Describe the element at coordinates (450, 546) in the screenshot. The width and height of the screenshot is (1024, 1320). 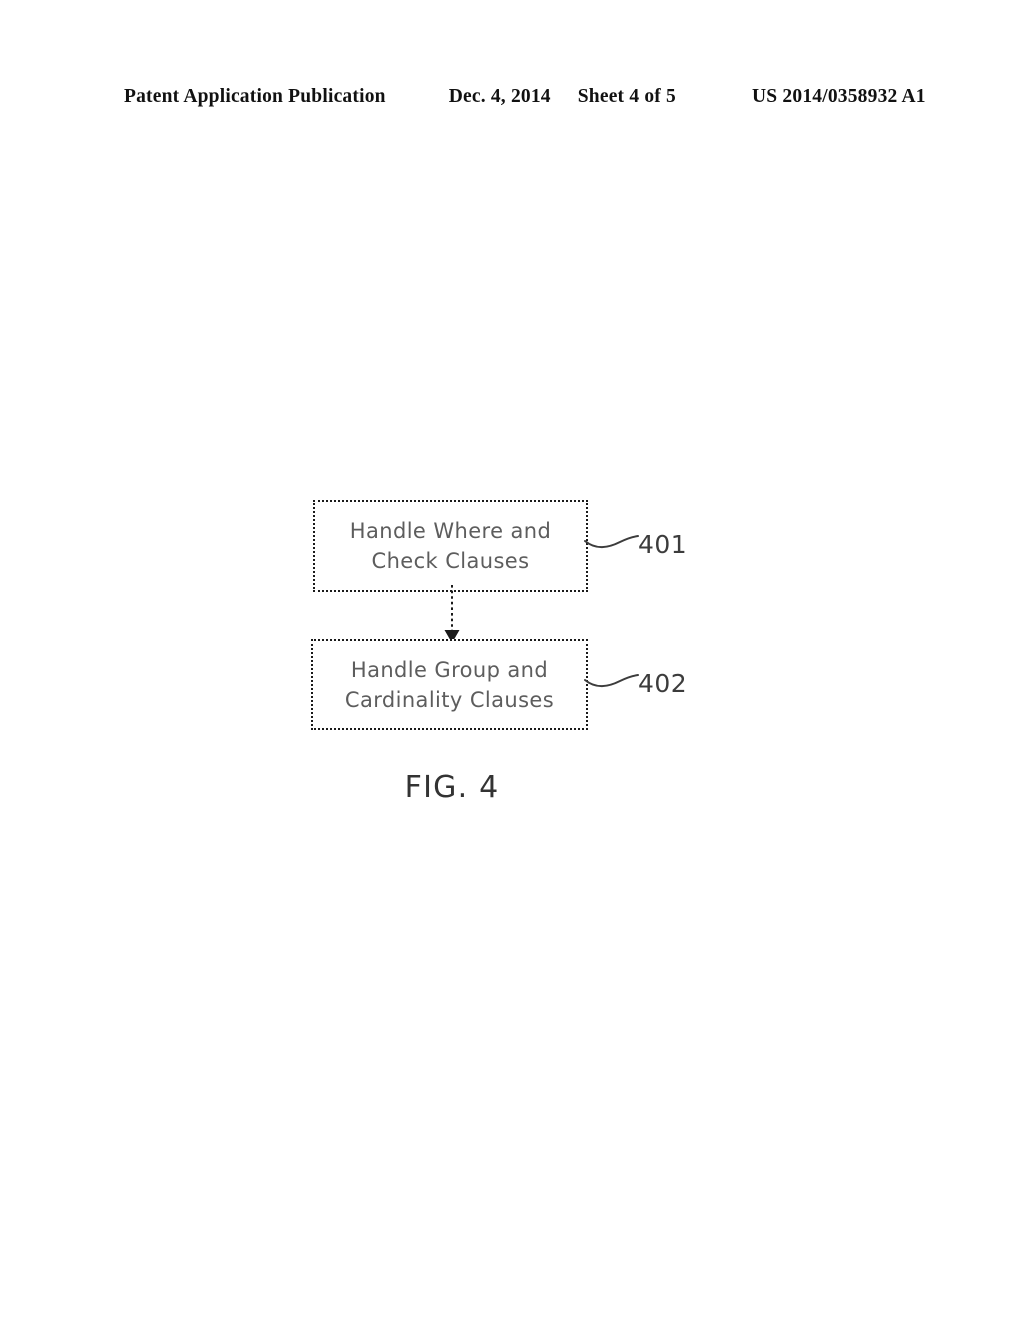
I see `flowchart-step-401: Handle Where and Check Clauses` at that location.